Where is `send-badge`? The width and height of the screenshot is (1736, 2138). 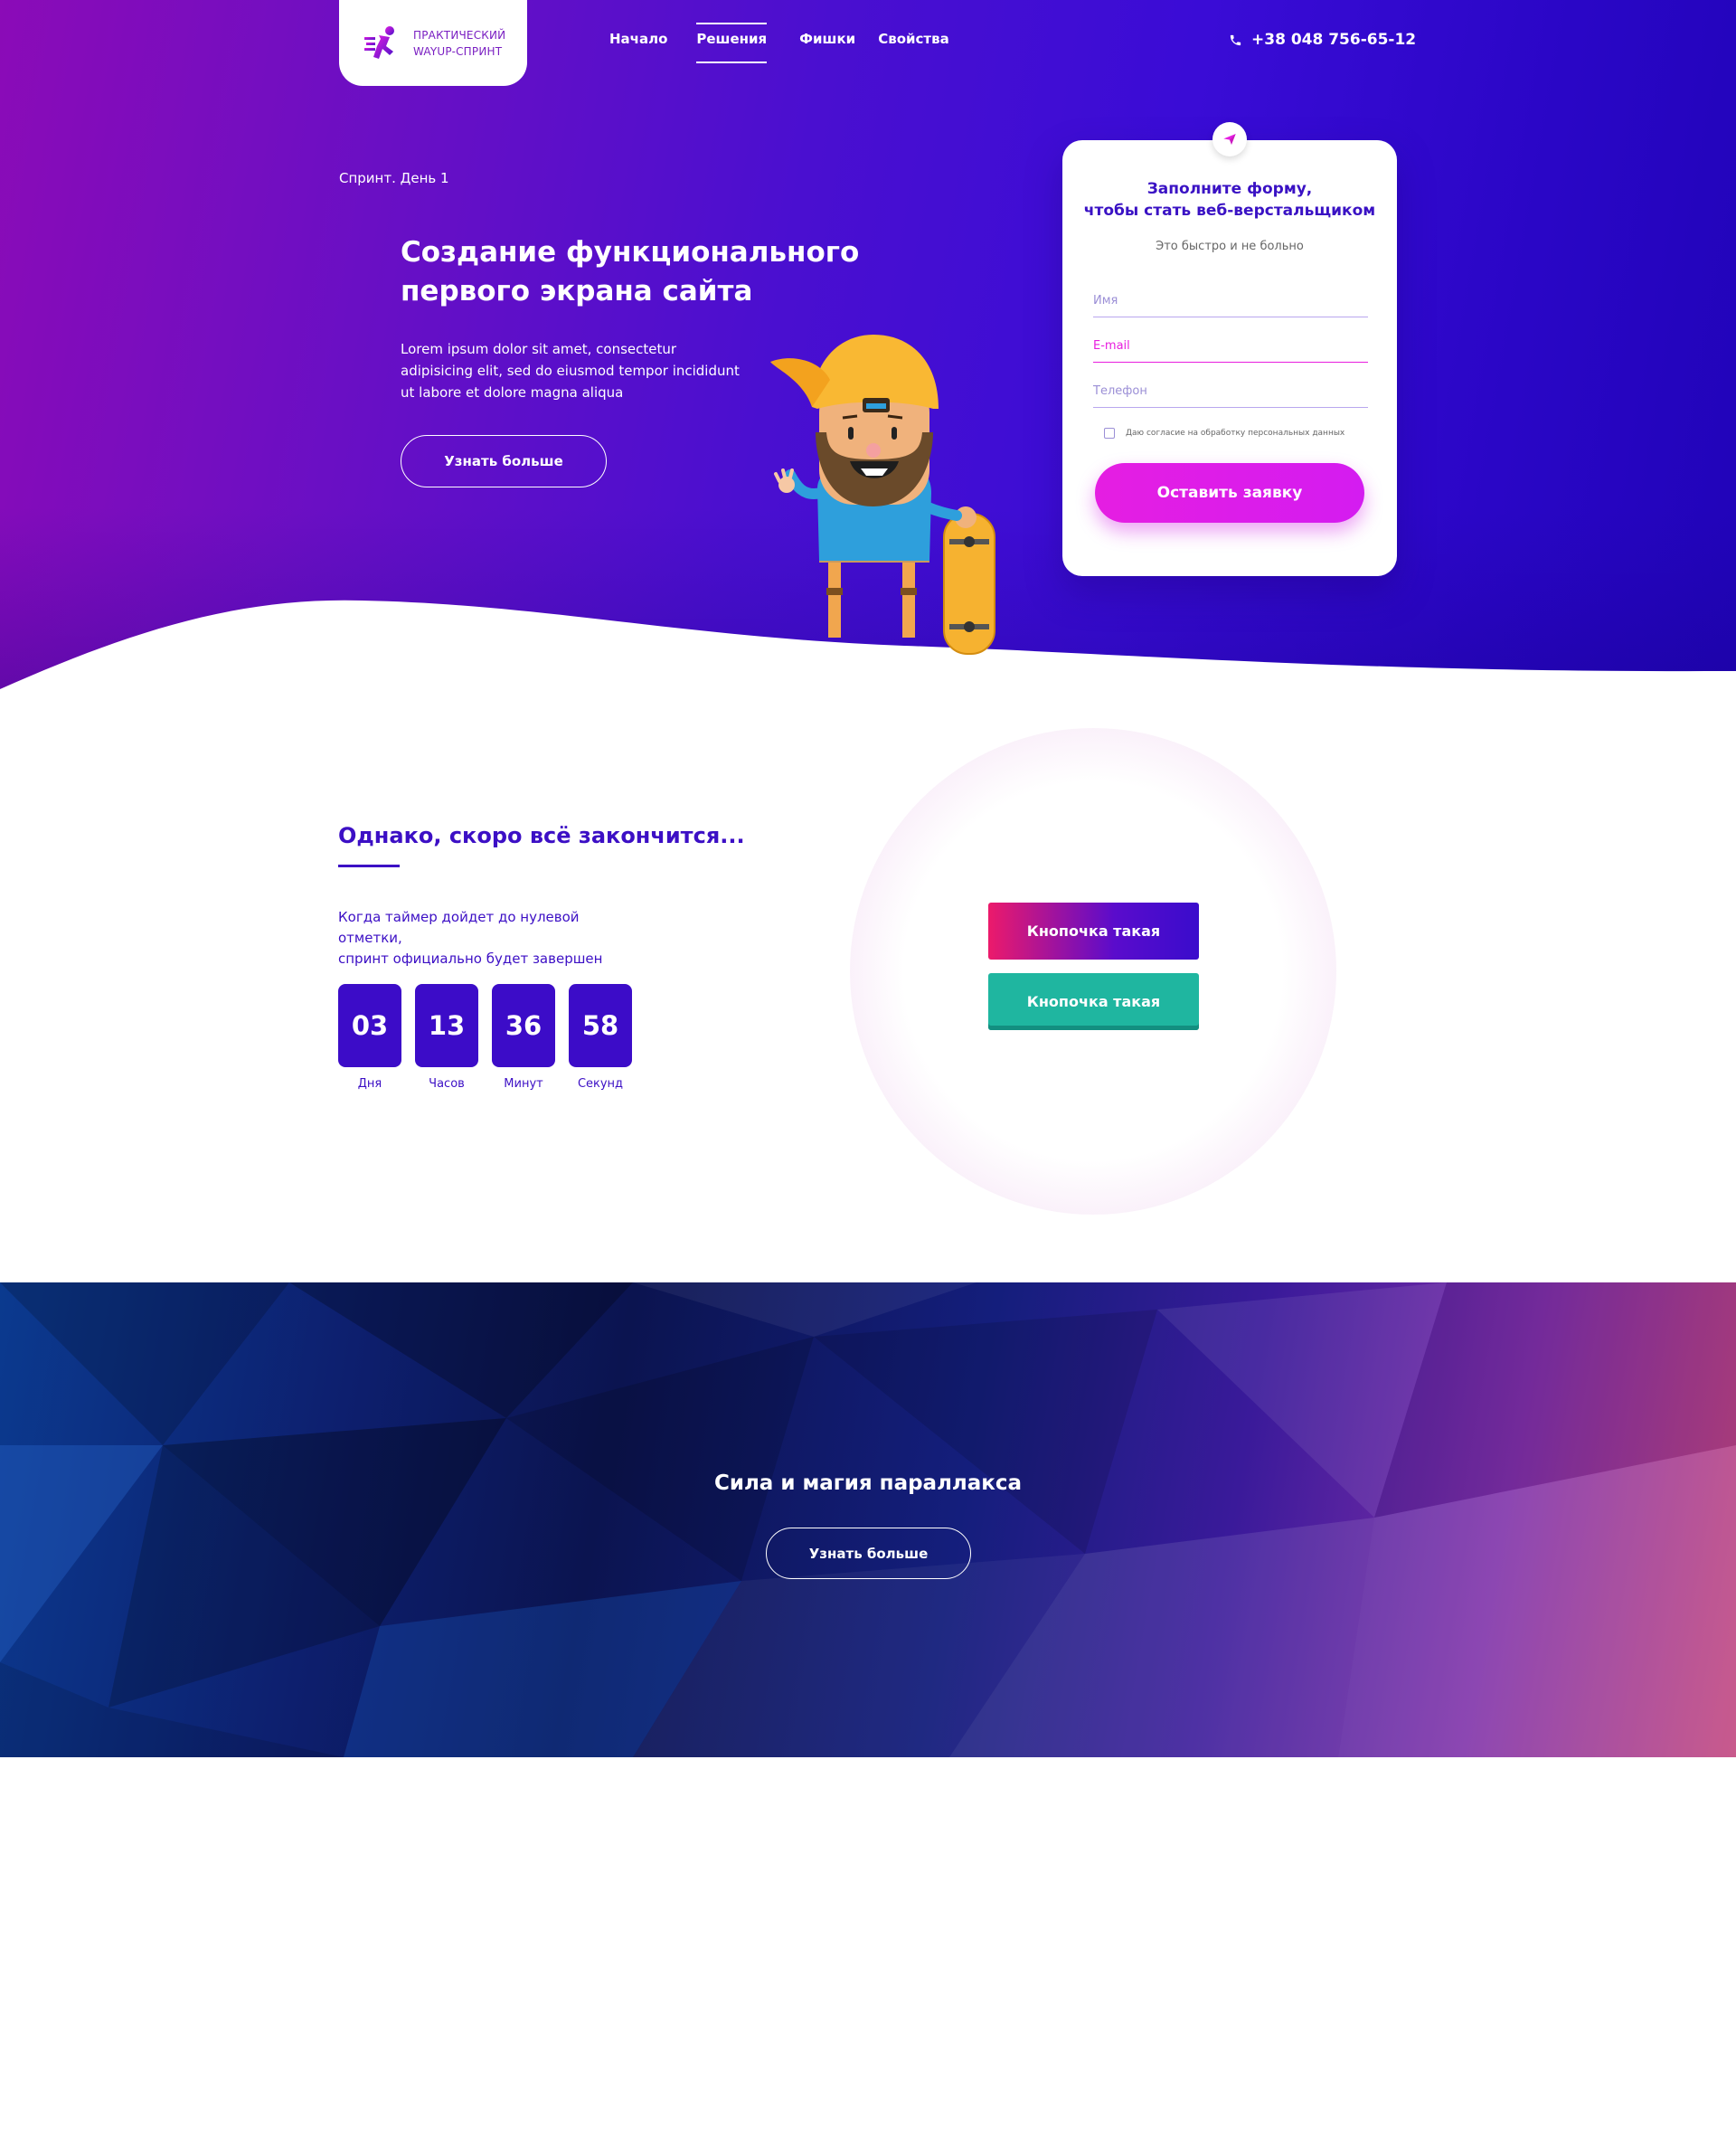
send-badge is located at coordinates (1229, 139).